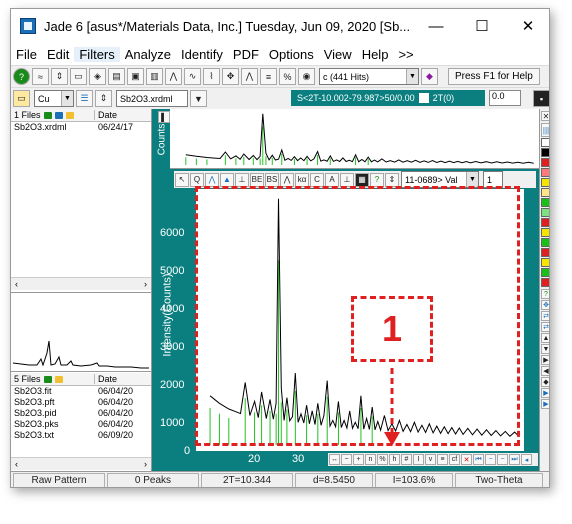  What do you see at coordinates (306, 76) in the screenshot?
I see `database-icon: ◉` at bounding box center [306, 76].